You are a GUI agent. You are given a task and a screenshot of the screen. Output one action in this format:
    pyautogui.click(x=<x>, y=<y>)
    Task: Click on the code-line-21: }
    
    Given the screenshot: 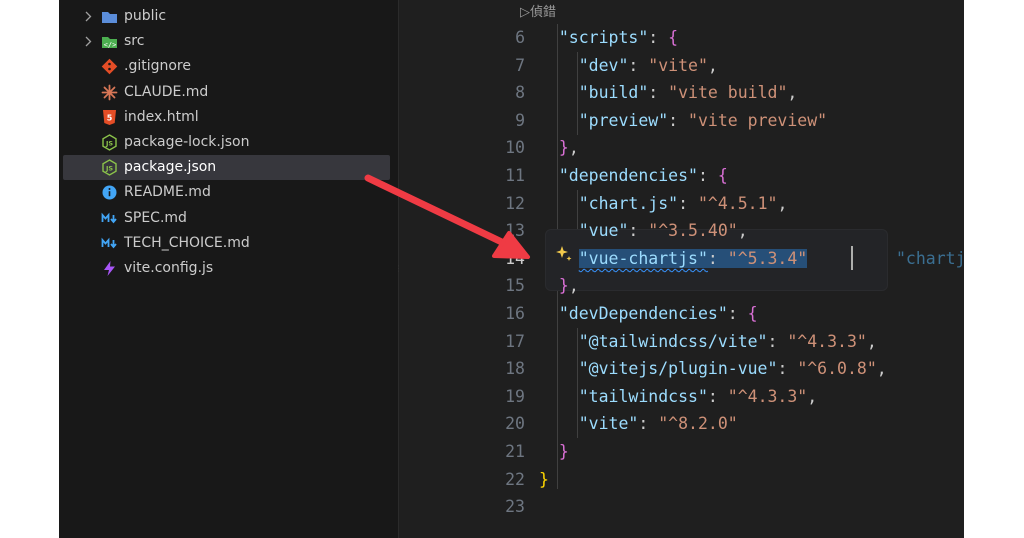 What is the action you would take?
    pyautogui.click(x=554, y=452)
    